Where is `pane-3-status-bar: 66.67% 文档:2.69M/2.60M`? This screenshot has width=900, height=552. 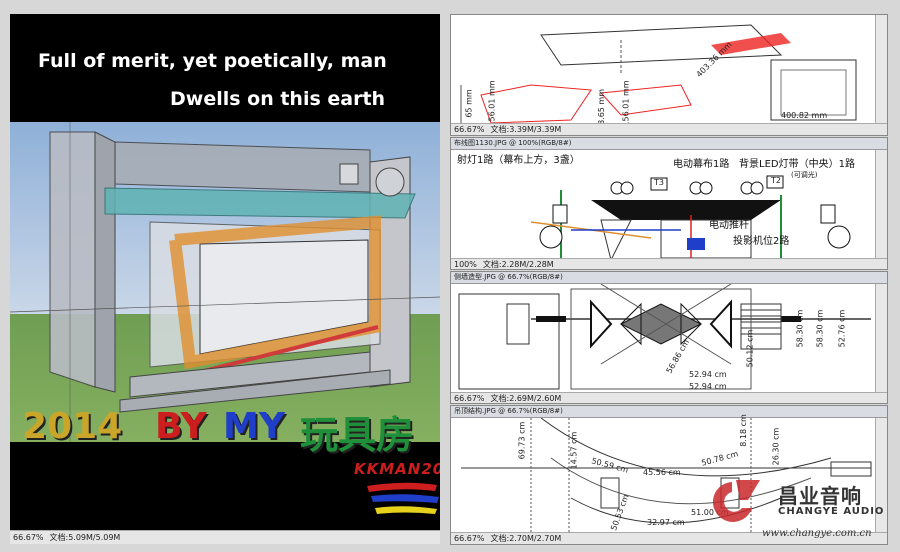
pane-3-status-bar: 66.67% 文档:2.69M/2.60M is located at coordinates (669, 397).